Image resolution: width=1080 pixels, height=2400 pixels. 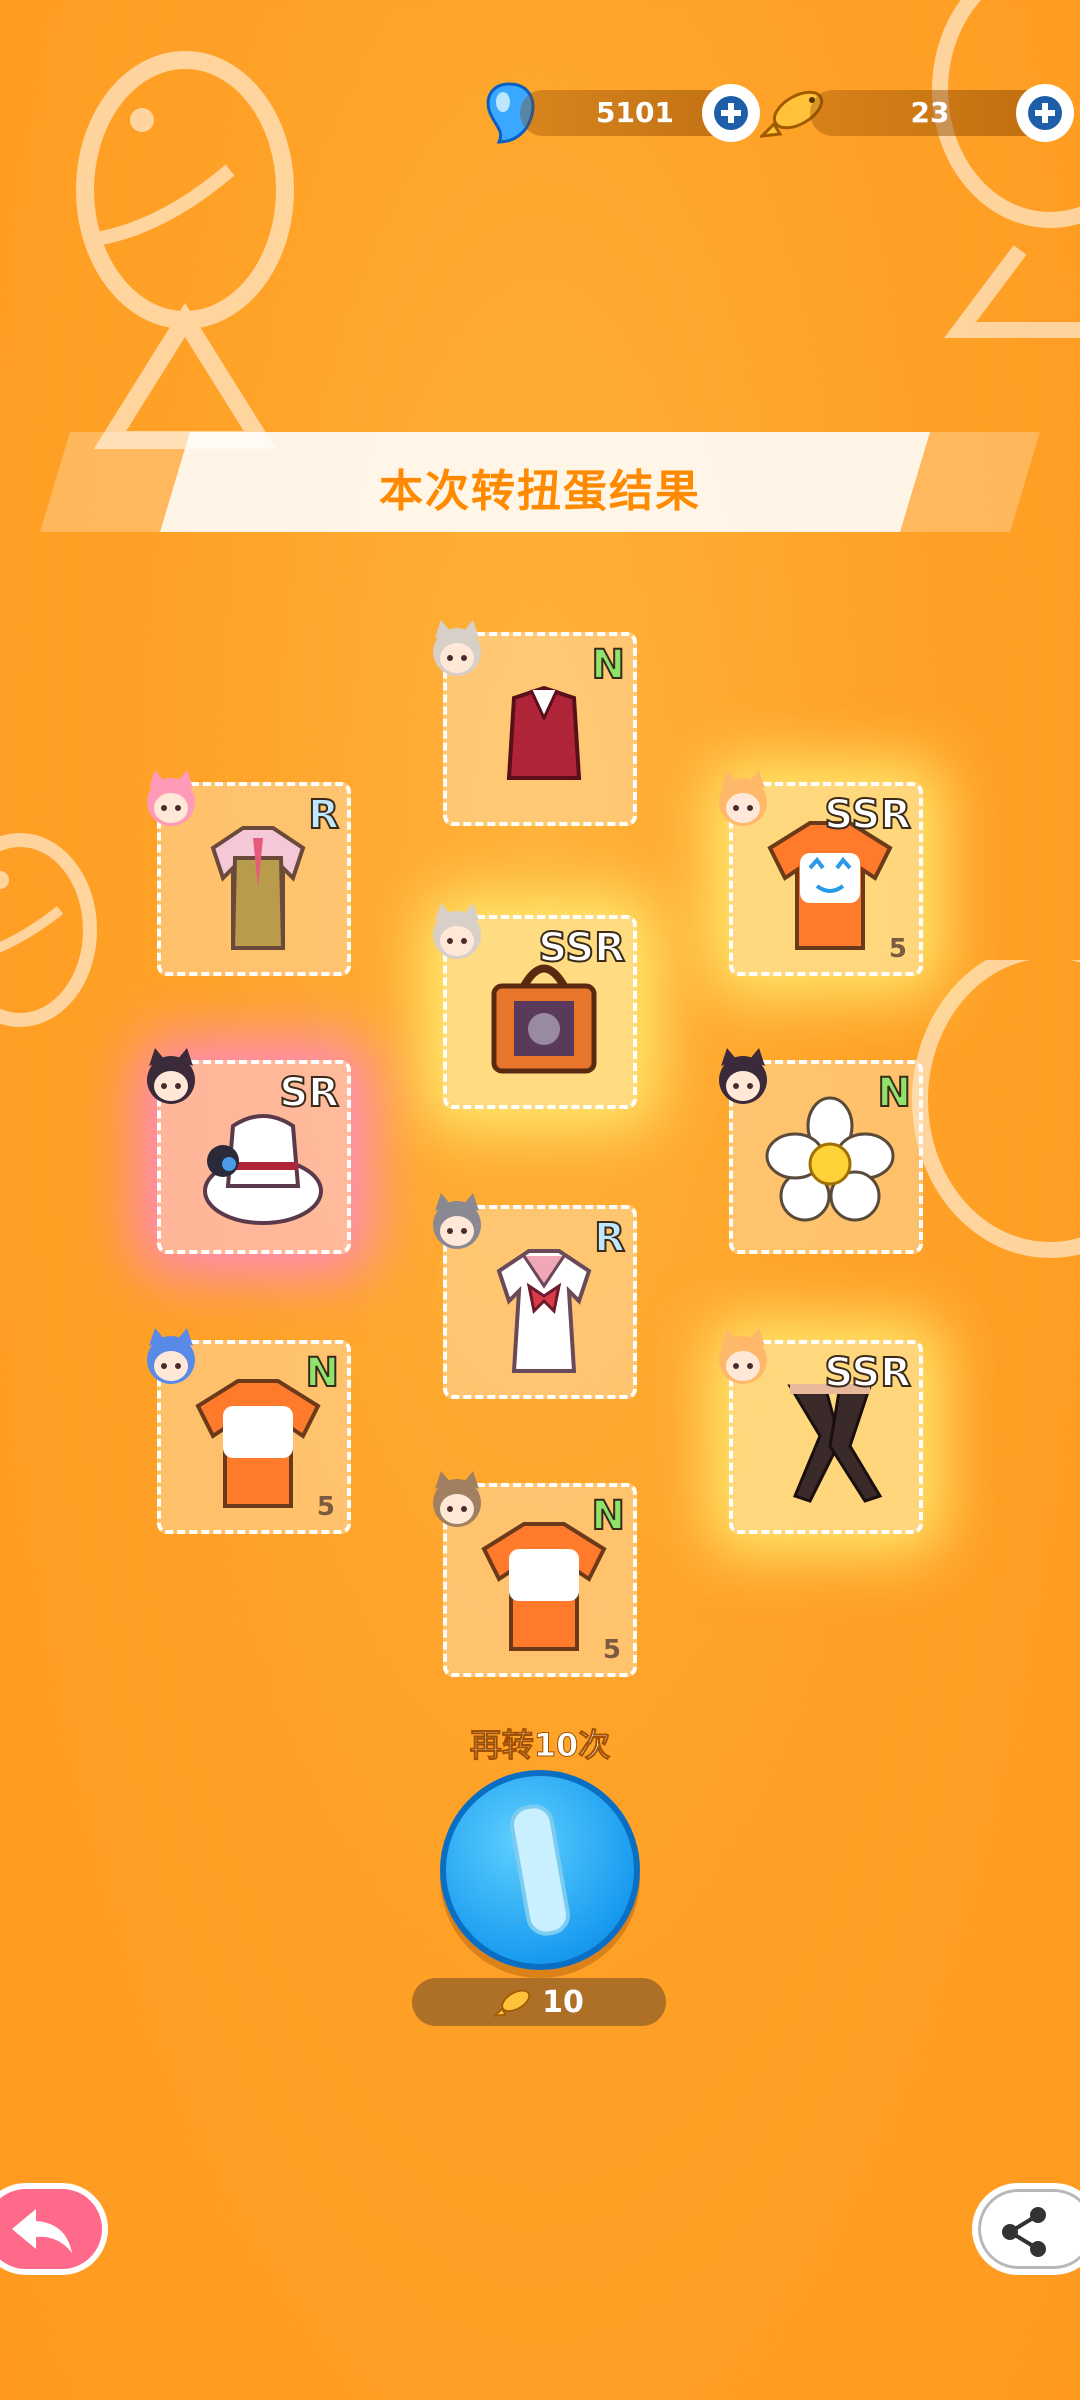 I want to click on share-button, so click(x=1026, y=2229).